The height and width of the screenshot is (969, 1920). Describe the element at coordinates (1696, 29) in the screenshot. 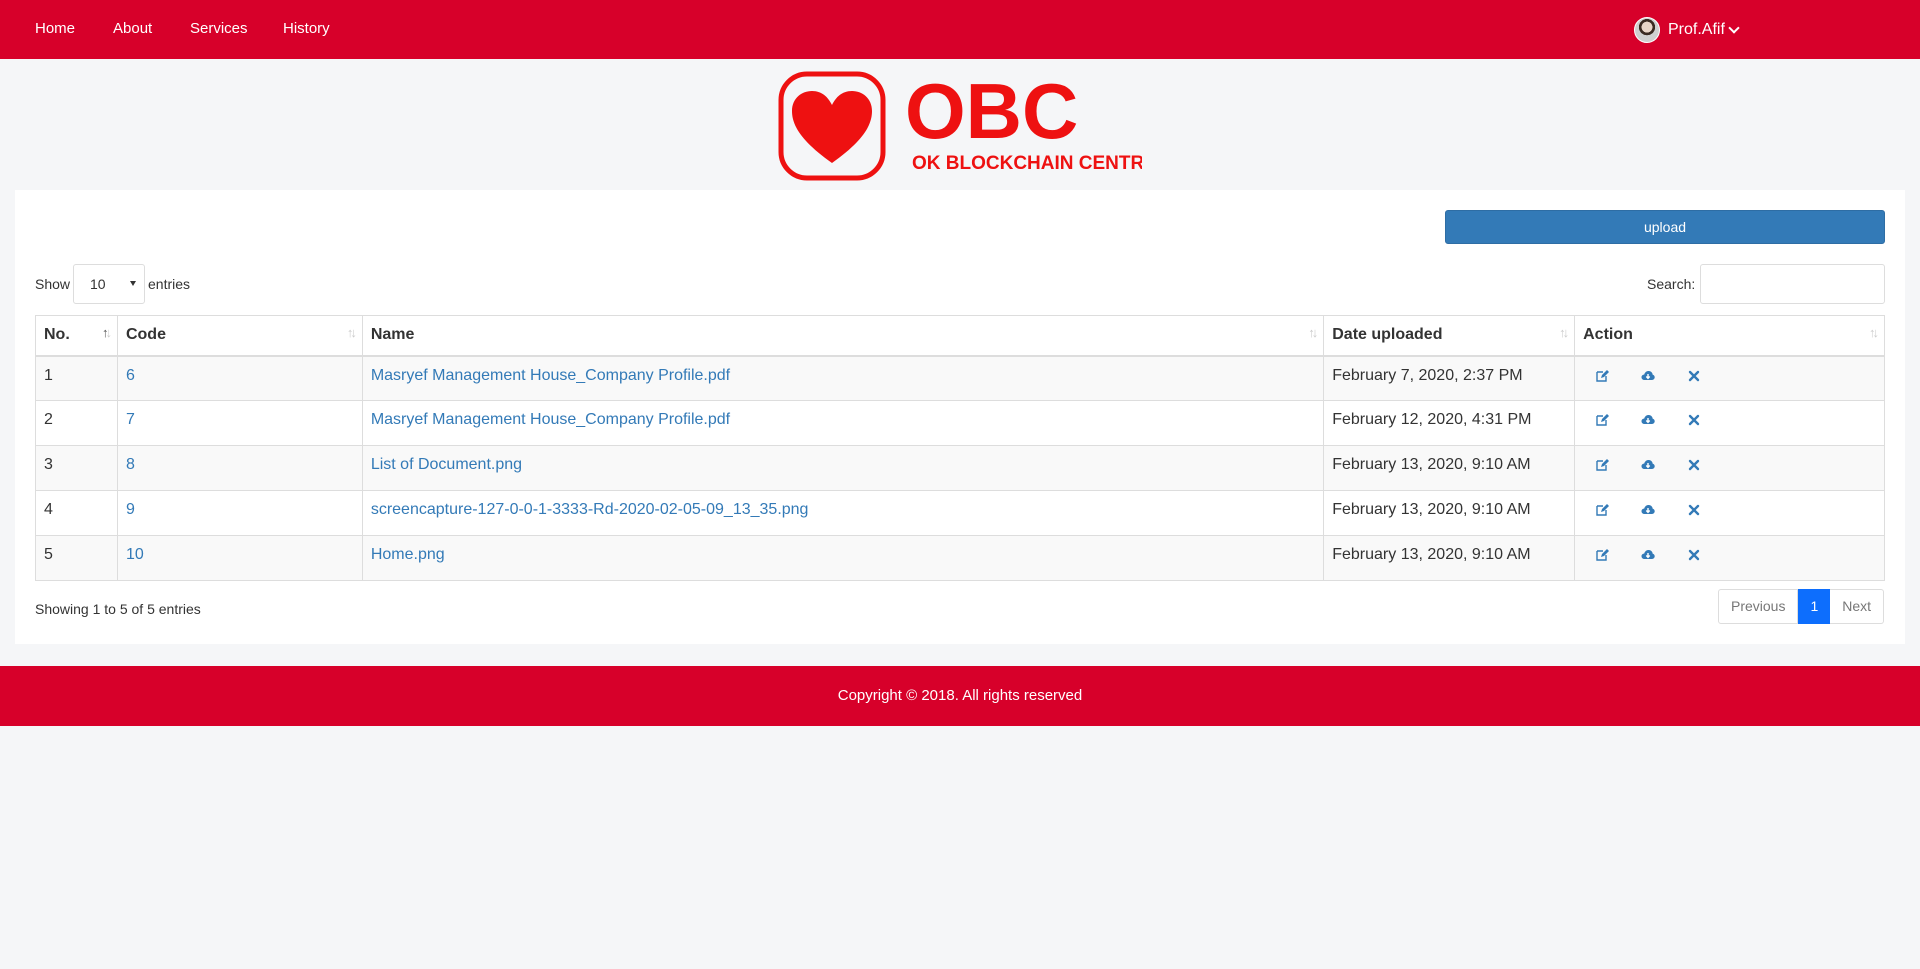

I see `user-name: Prof.Afif` at that location.